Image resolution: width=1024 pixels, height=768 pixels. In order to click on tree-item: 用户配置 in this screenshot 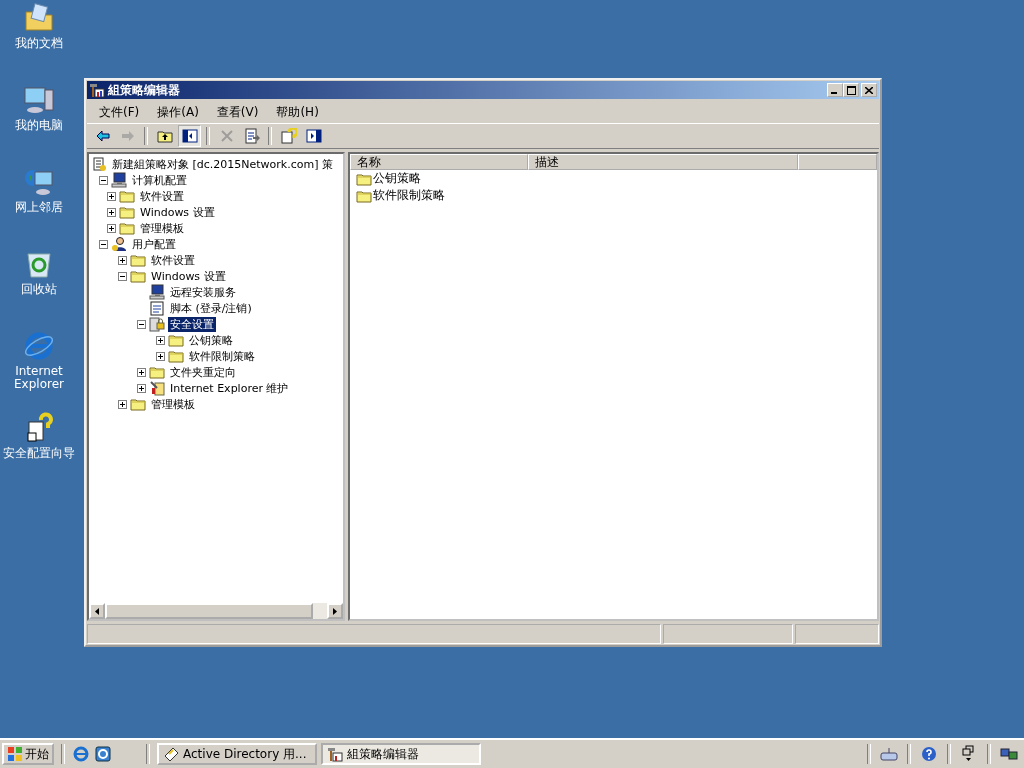, I will do `click(154, 244)`.